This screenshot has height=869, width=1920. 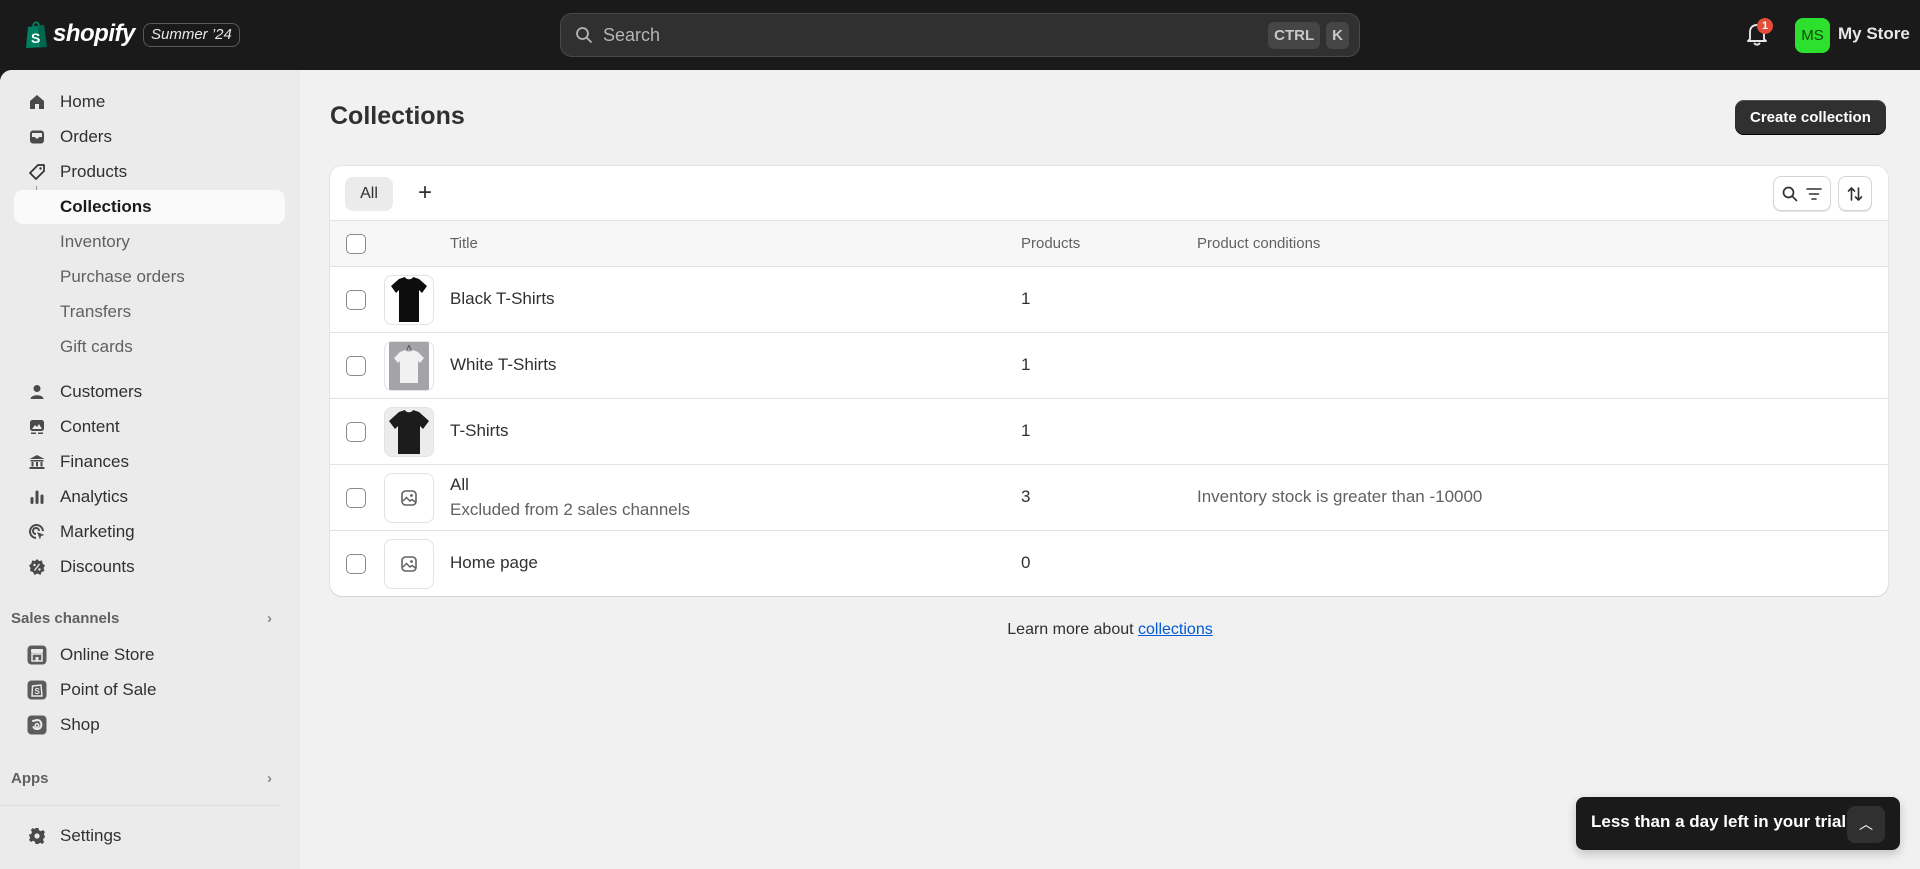 I want to click on store-name: My Store, so click(x=1874, y=34).